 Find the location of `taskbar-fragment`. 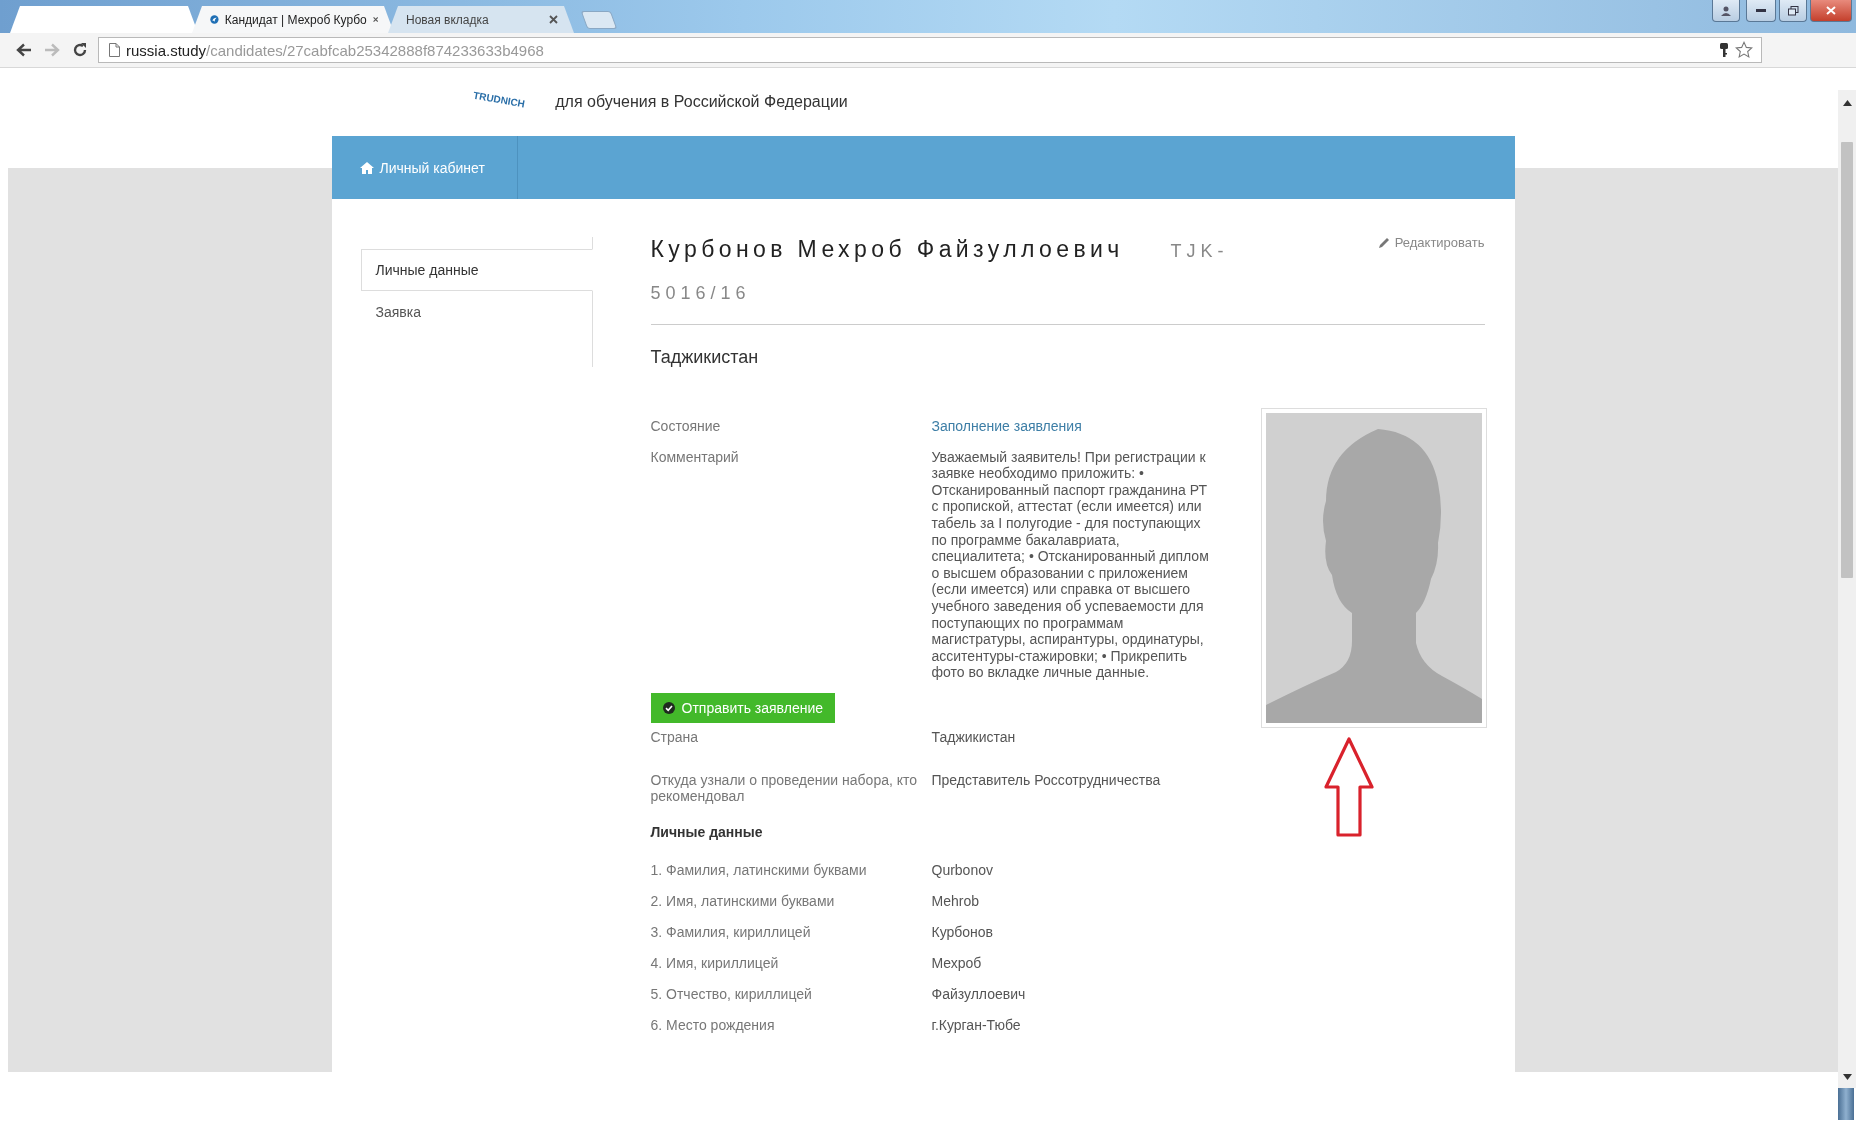

taskbar-fragment is located at coordinates (1846, 1104).